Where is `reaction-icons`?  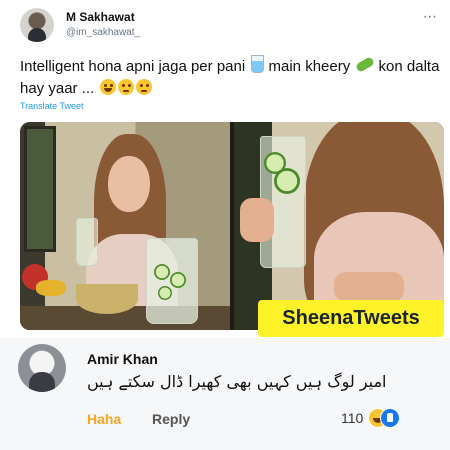 reaction-icons is located at coordinates (388, 418).